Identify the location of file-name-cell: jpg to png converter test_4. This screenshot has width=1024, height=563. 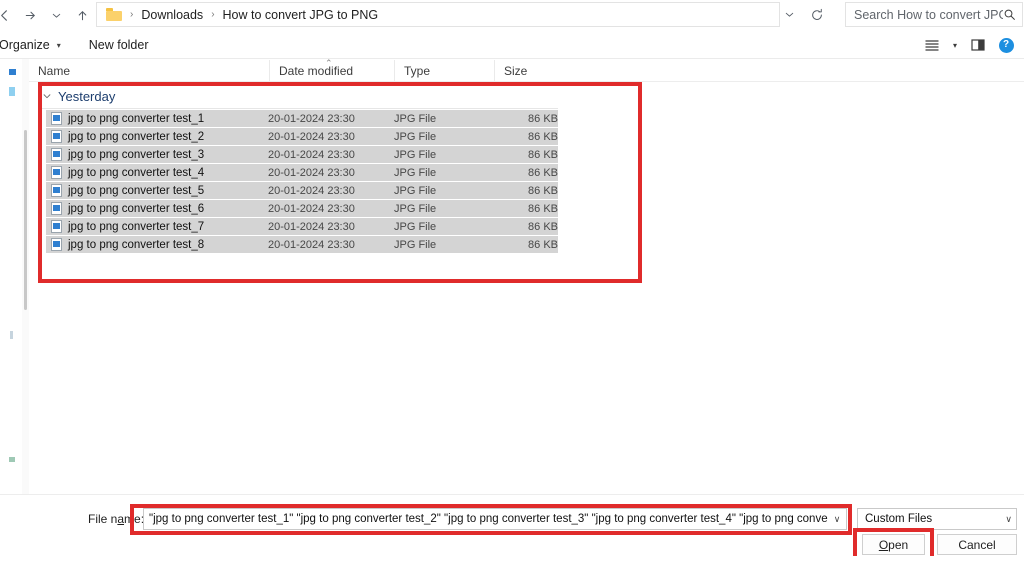
(157, 172).